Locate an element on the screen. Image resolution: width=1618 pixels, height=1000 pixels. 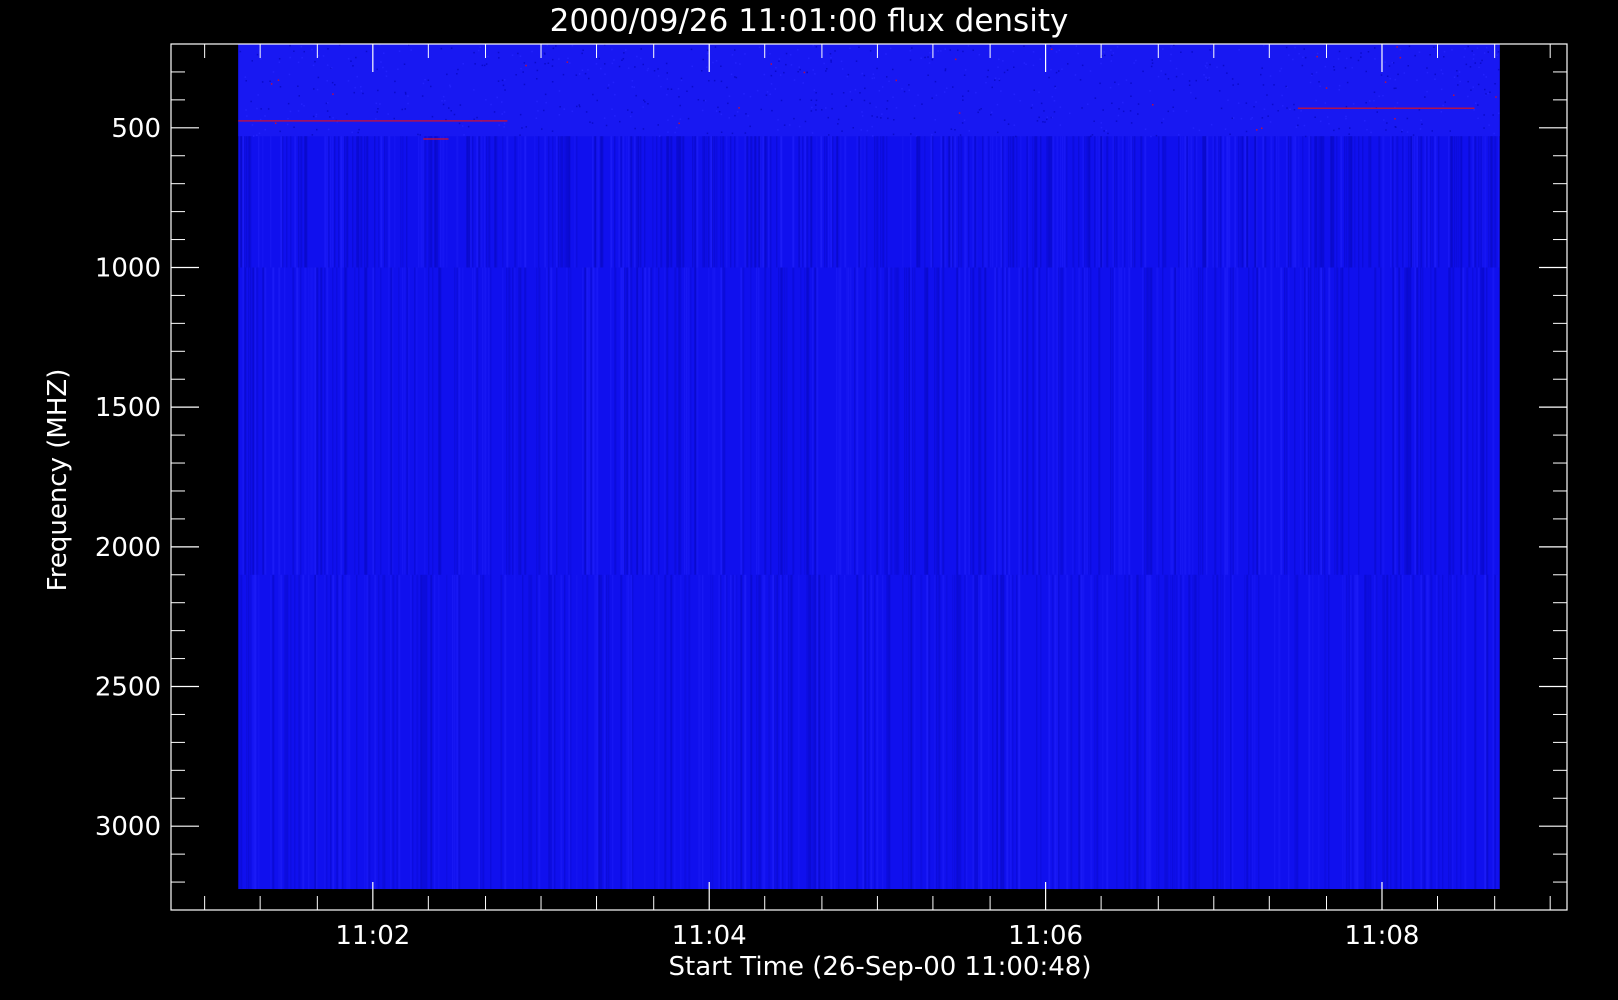
x-axis-label: Start Time (26-Sep-00 11:00:48) is located at coordinates (880, 967).